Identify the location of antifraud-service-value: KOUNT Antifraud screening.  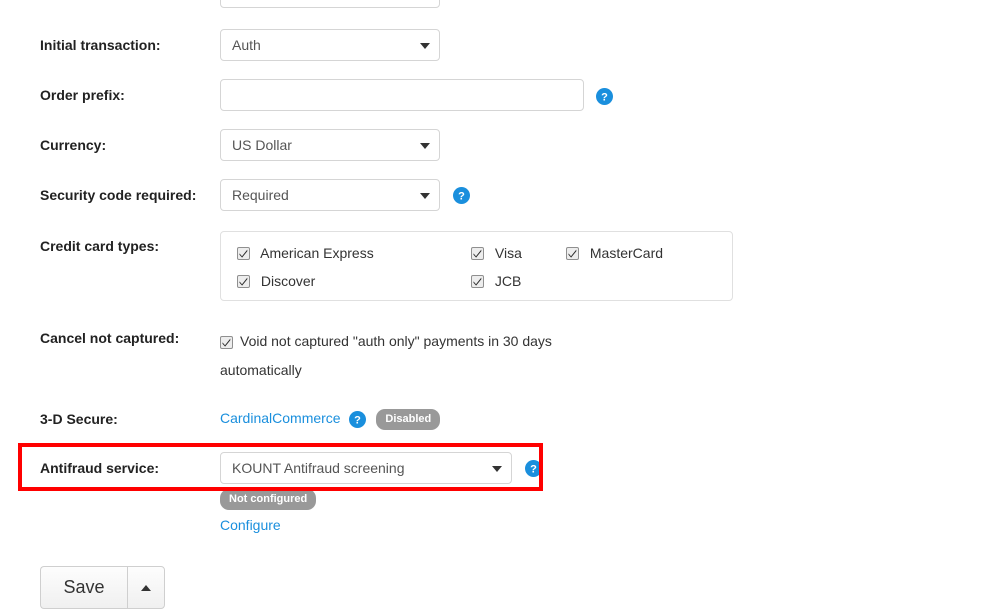
(318, 468).